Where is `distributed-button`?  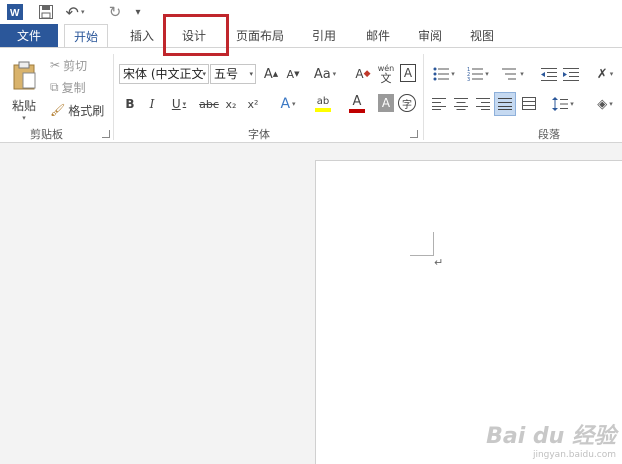 distributed-button is located at coordinates (529, 104).